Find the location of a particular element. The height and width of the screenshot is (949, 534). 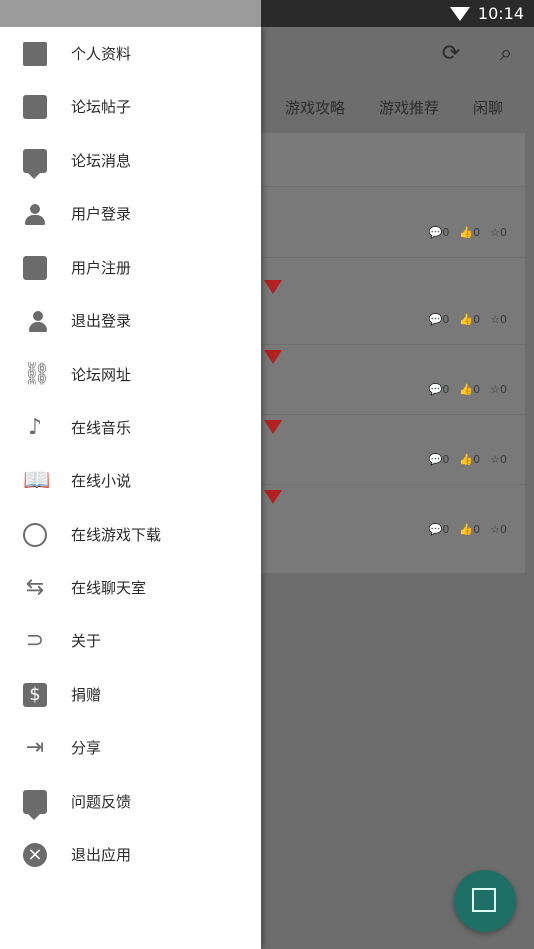

tab-game-recommend: 游戏推荐 is located at coordinates (409, 107).